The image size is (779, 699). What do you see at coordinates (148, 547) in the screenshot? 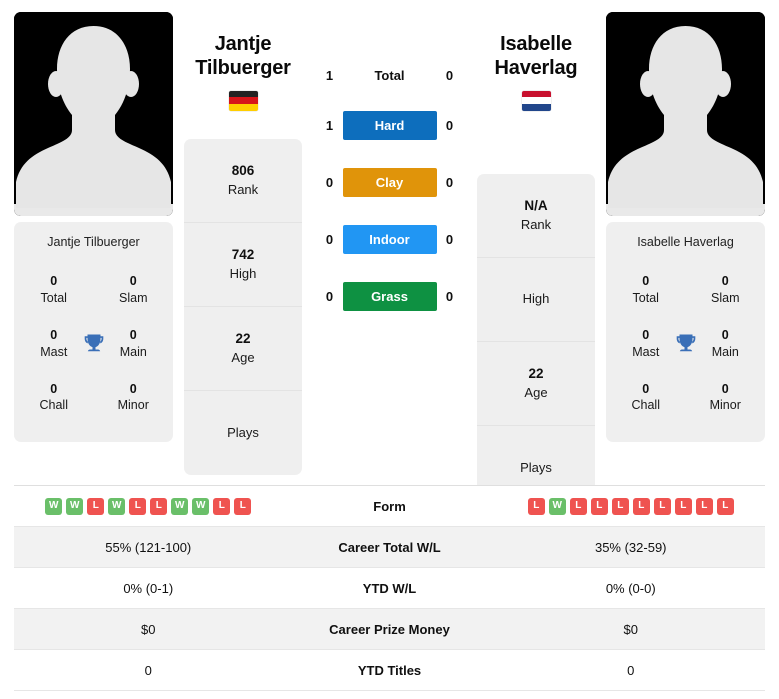
I see `left-stat-value: 55% (121-100)` at bounding box center [148, 547].